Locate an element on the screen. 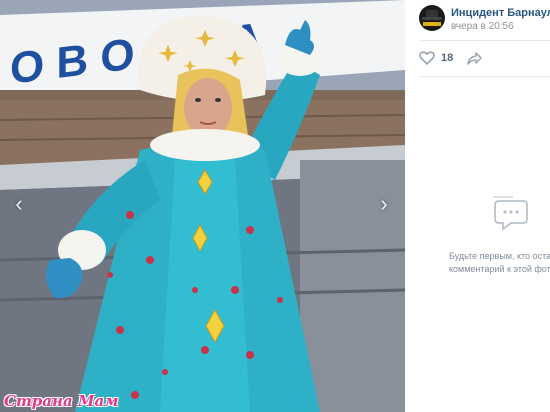  prev-photo-button: ‹ is located at coordinates (19, 203).